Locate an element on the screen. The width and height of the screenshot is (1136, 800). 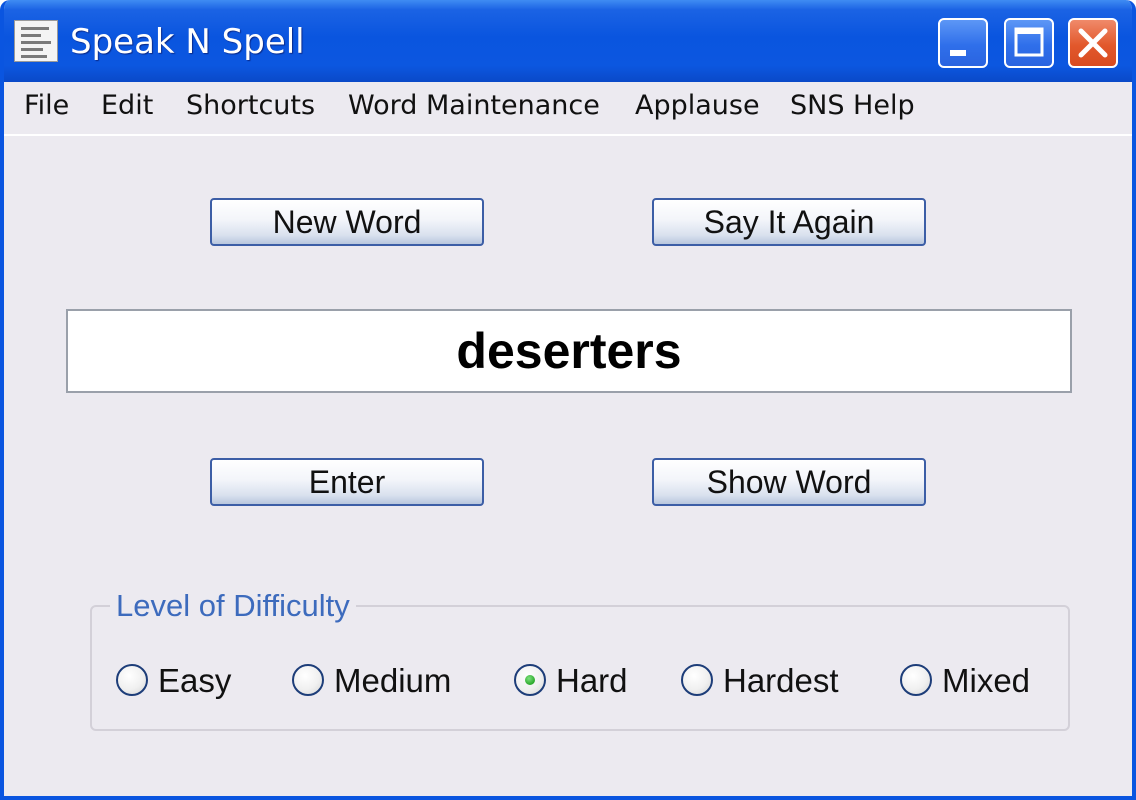
radio-circle-selected is located at coordinates (530, 680).